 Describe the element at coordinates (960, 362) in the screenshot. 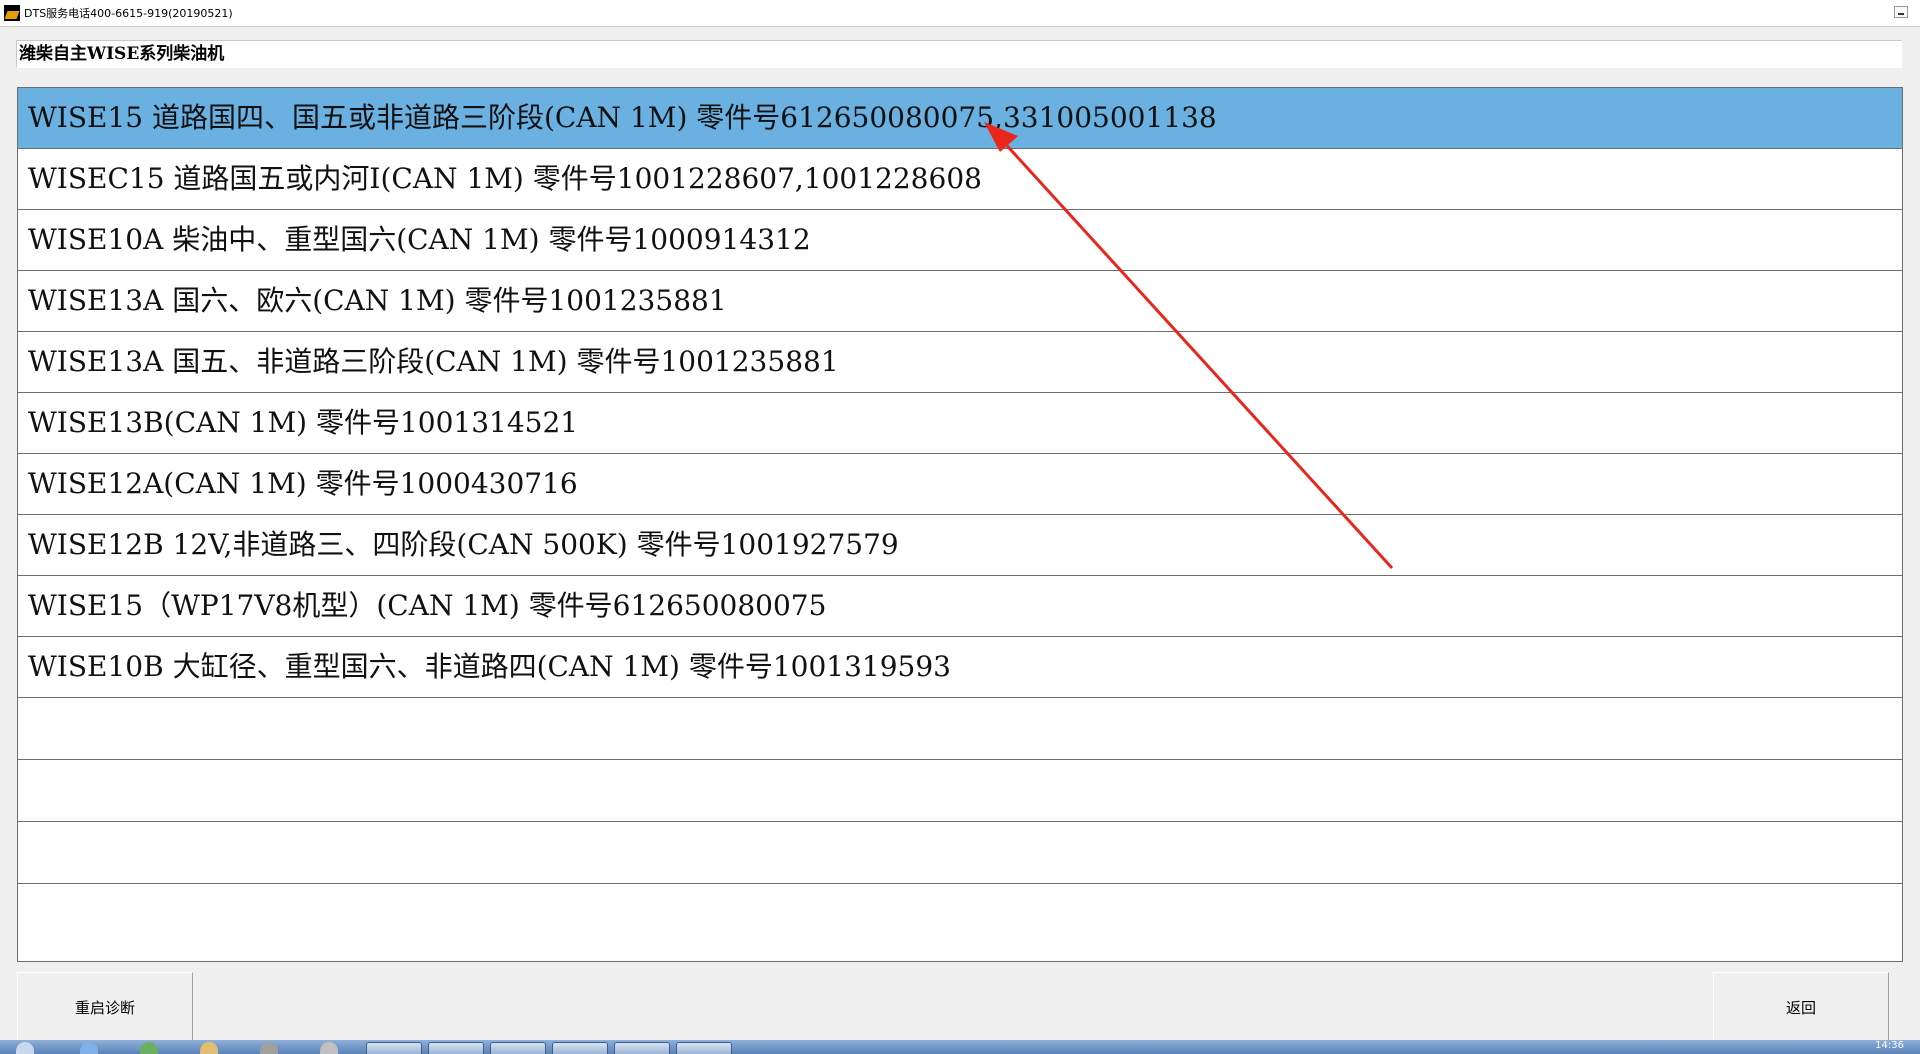

I see `list-item: WISE13A 国五、非道路三阶段(CAN 1M) 零件号1001235881` at that location.